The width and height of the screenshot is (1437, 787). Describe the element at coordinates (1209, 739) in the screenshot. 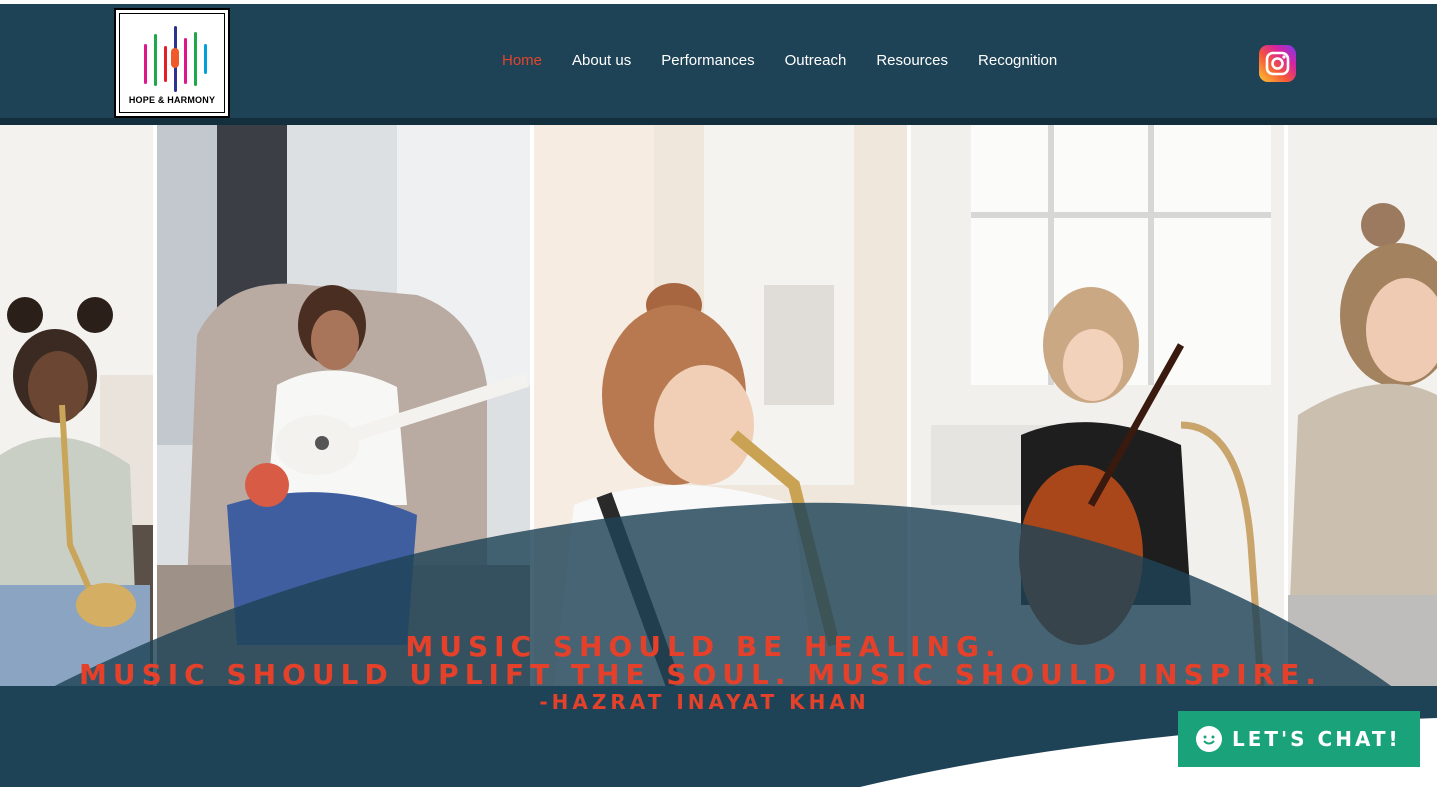

I see `chat-smiley-icon` at that location.